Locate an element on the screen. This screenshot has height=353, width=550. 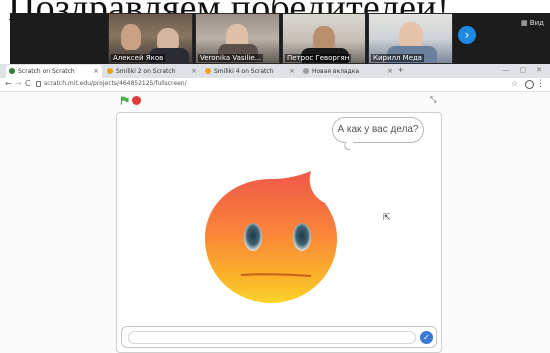
view-menu: ▦ Вид is located at coordinates (532, 23).